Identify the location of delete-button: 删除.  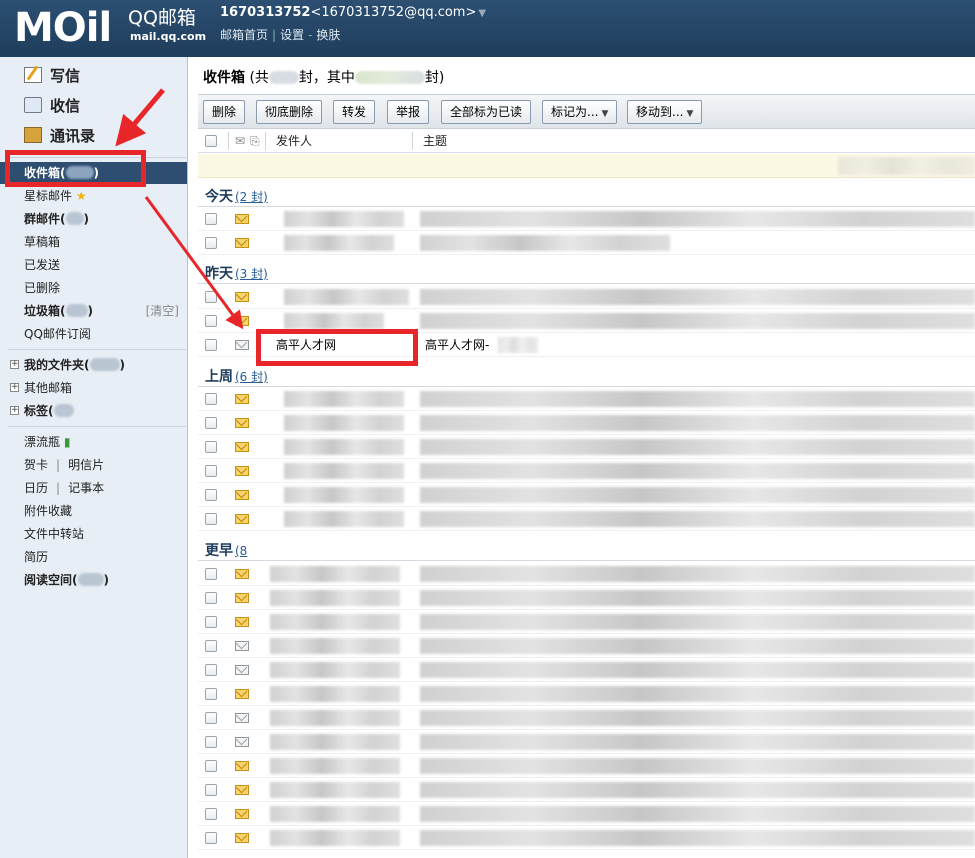
(224, 112).